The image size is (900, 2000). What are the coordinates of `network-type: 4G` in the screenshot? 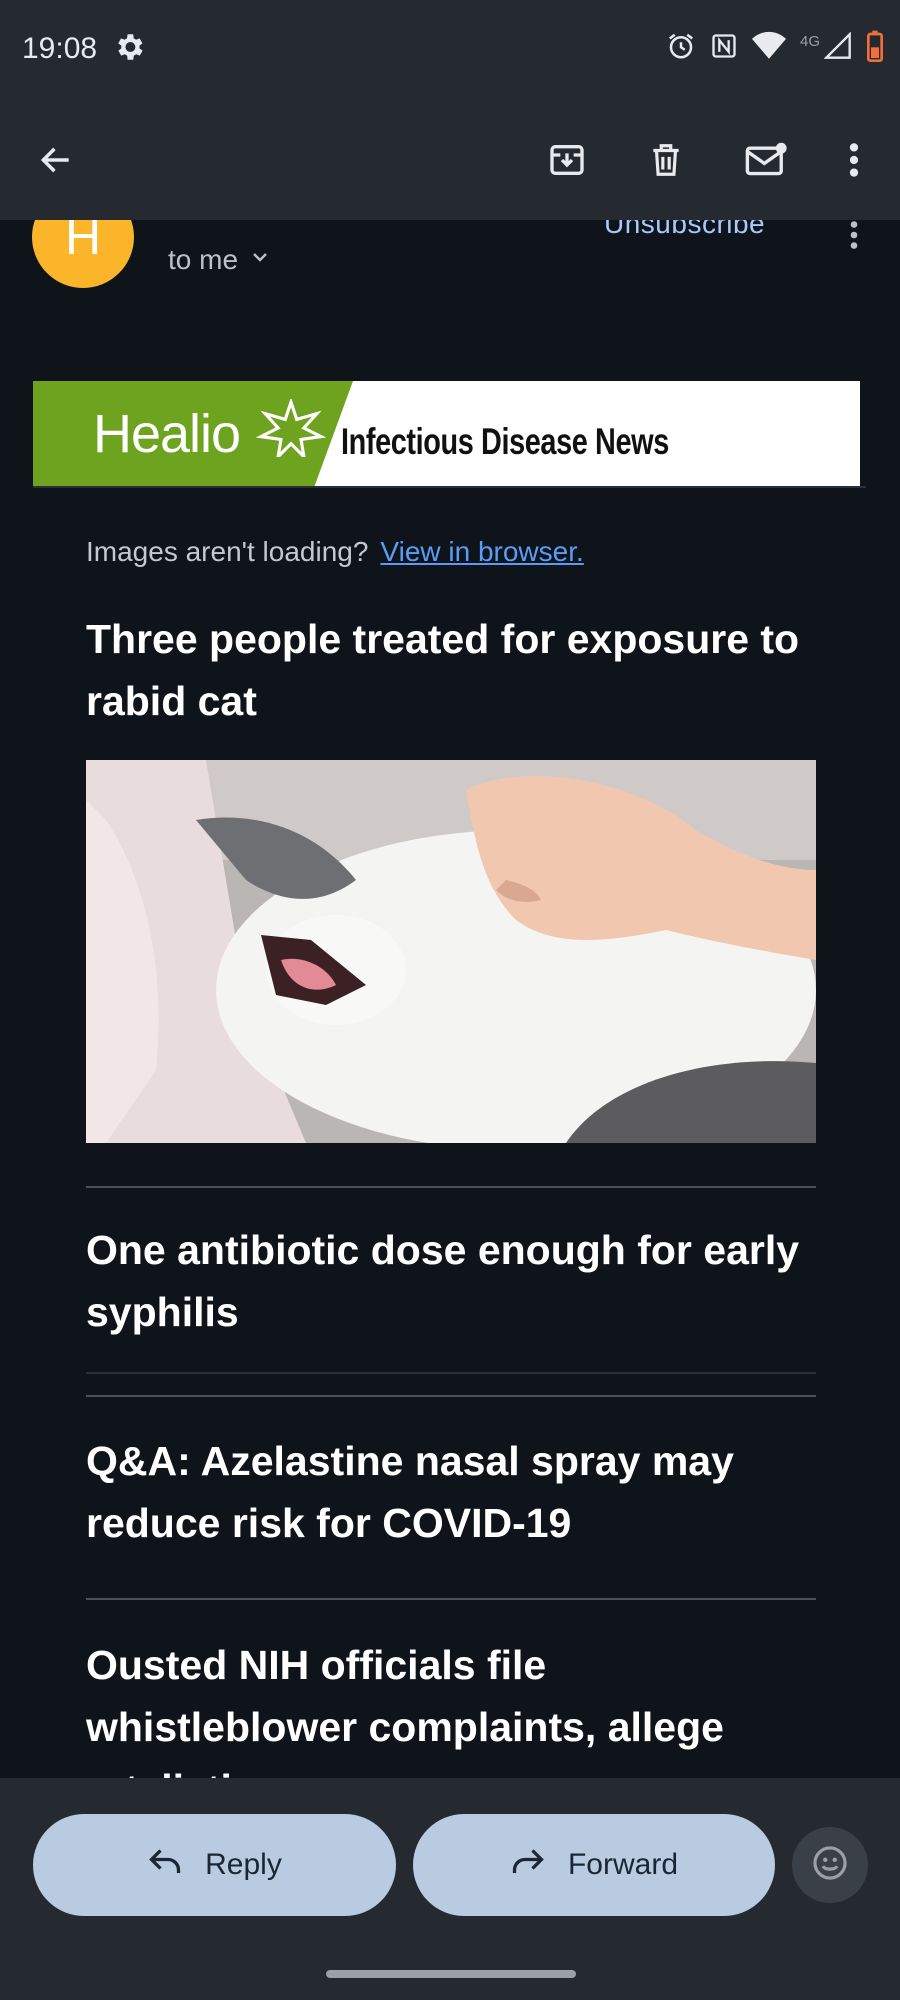 It's located at (809, 41).